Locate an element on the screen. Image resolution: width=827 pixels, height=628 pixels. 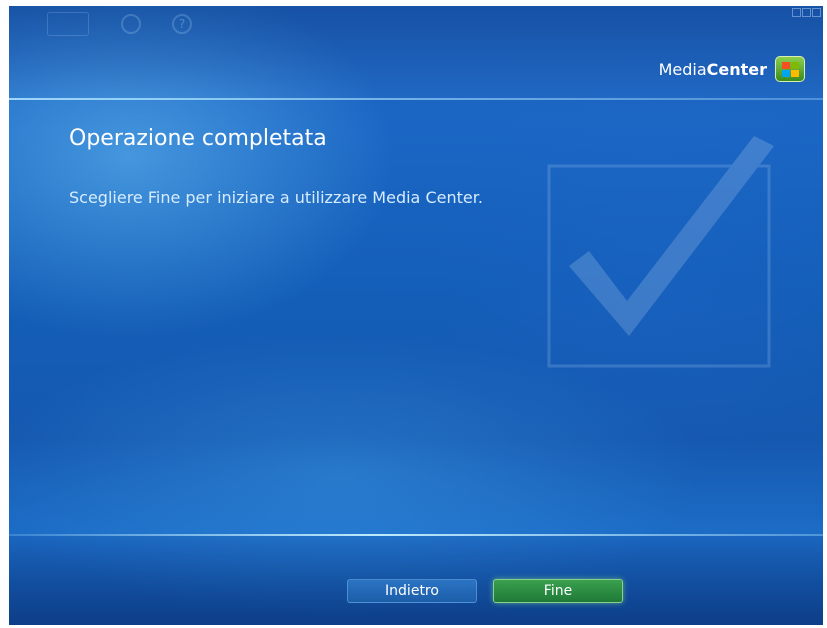
back-icon is located at coordinates (68, 24).